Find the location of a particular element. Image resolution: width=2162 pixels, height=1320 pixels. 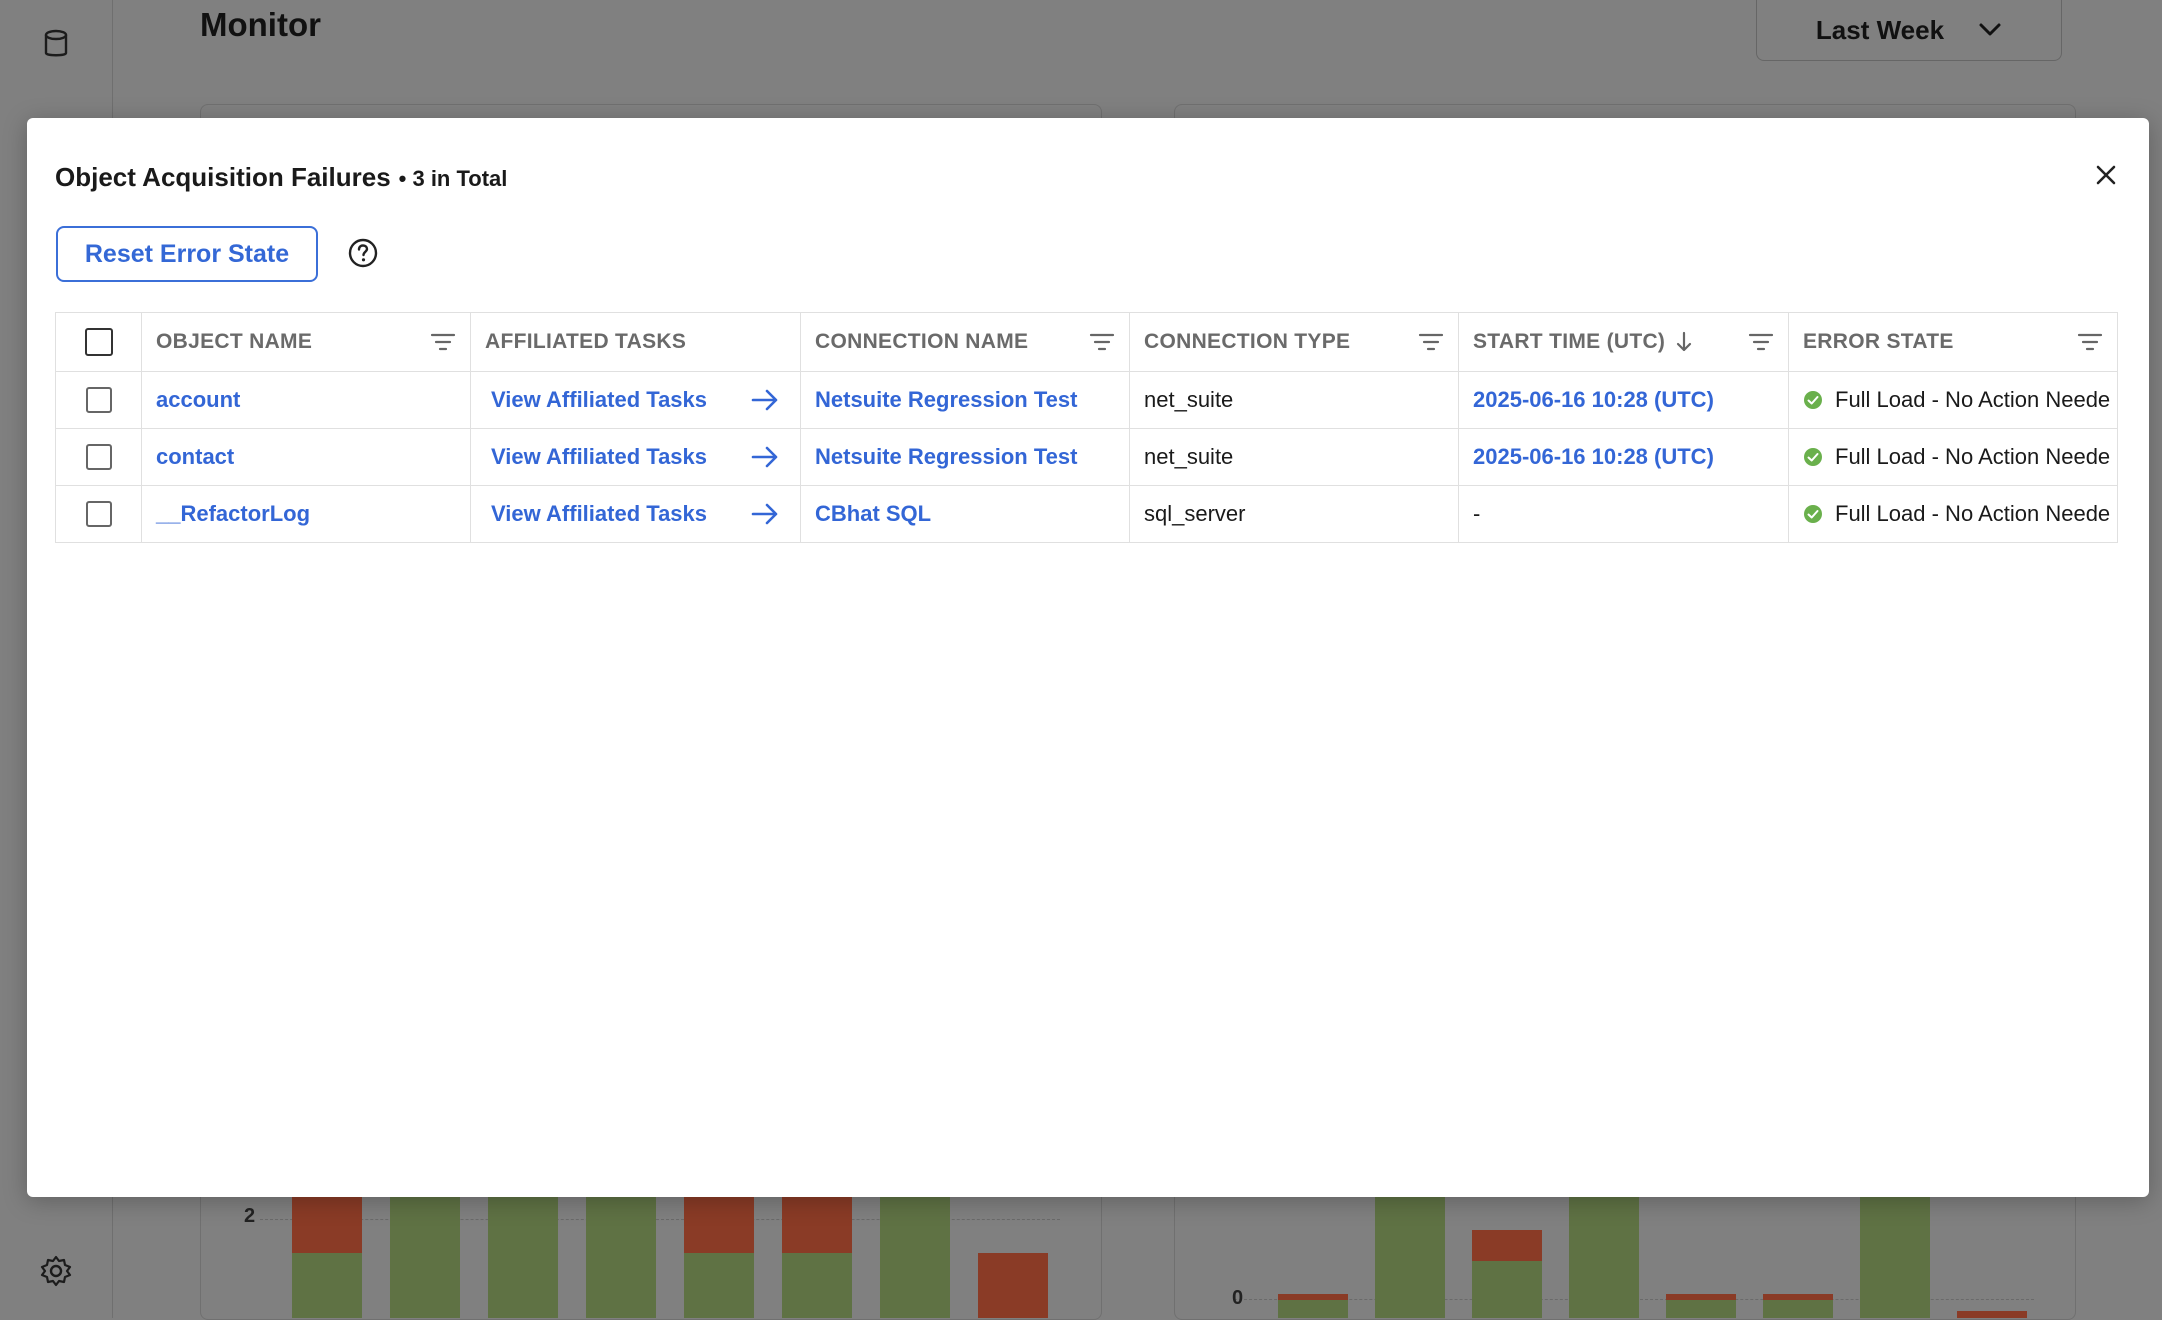

reset-error-state-button: Reset Error State is located at coordinates (187, 254).